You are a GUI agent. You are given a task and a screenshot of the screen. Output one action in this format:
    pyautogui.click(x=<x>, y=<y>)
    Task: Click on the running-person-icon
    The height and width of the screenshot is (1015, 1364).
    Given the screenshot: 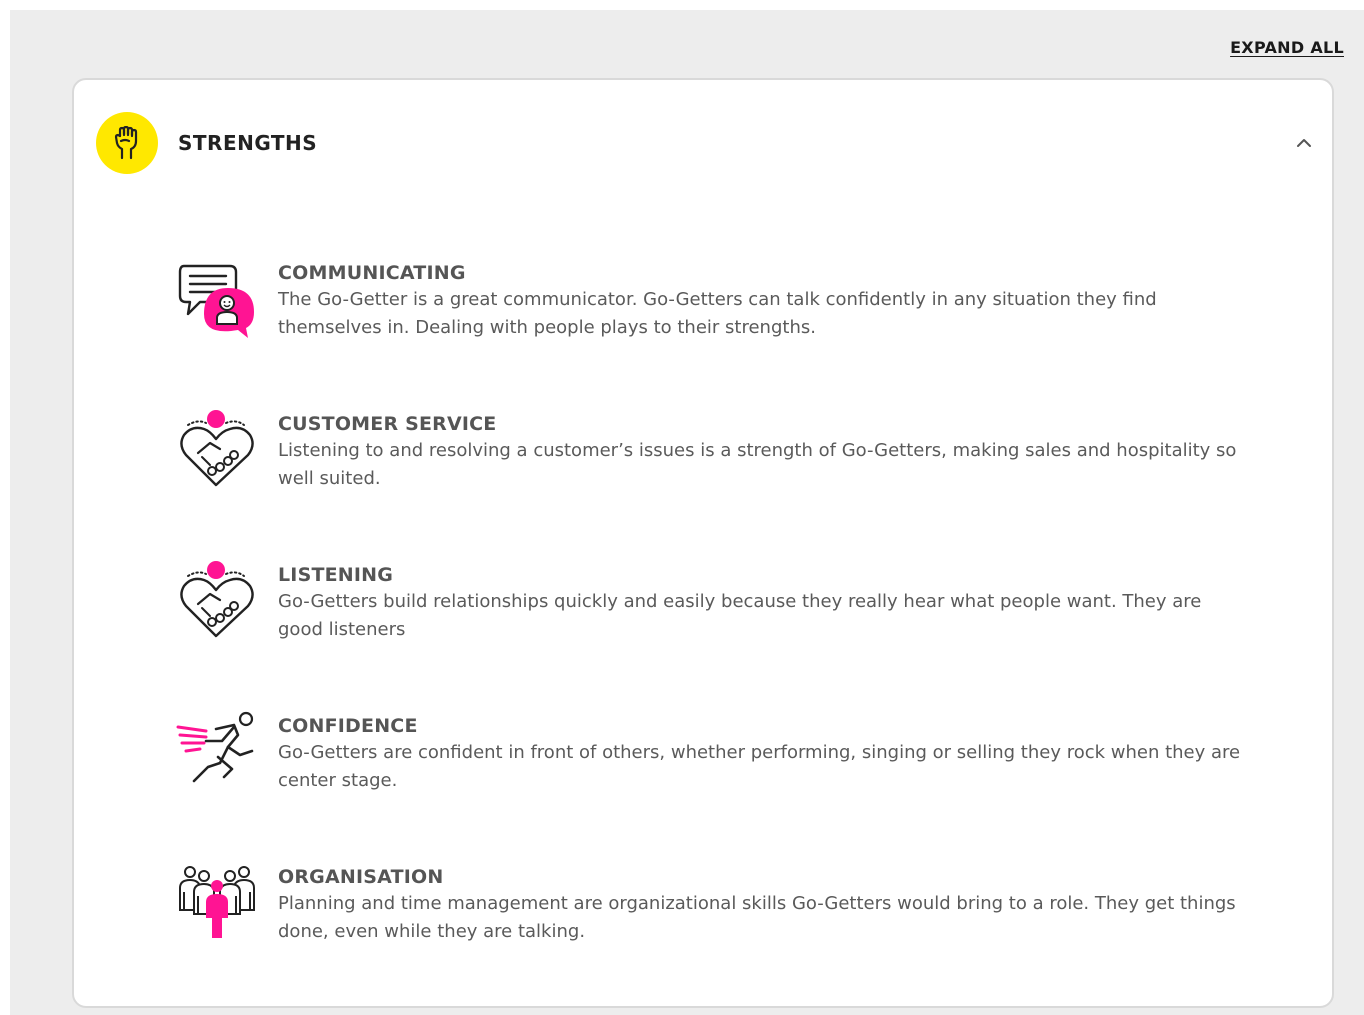 What is the action you would take?
    pyautogui.click(x=215, y=747)
    